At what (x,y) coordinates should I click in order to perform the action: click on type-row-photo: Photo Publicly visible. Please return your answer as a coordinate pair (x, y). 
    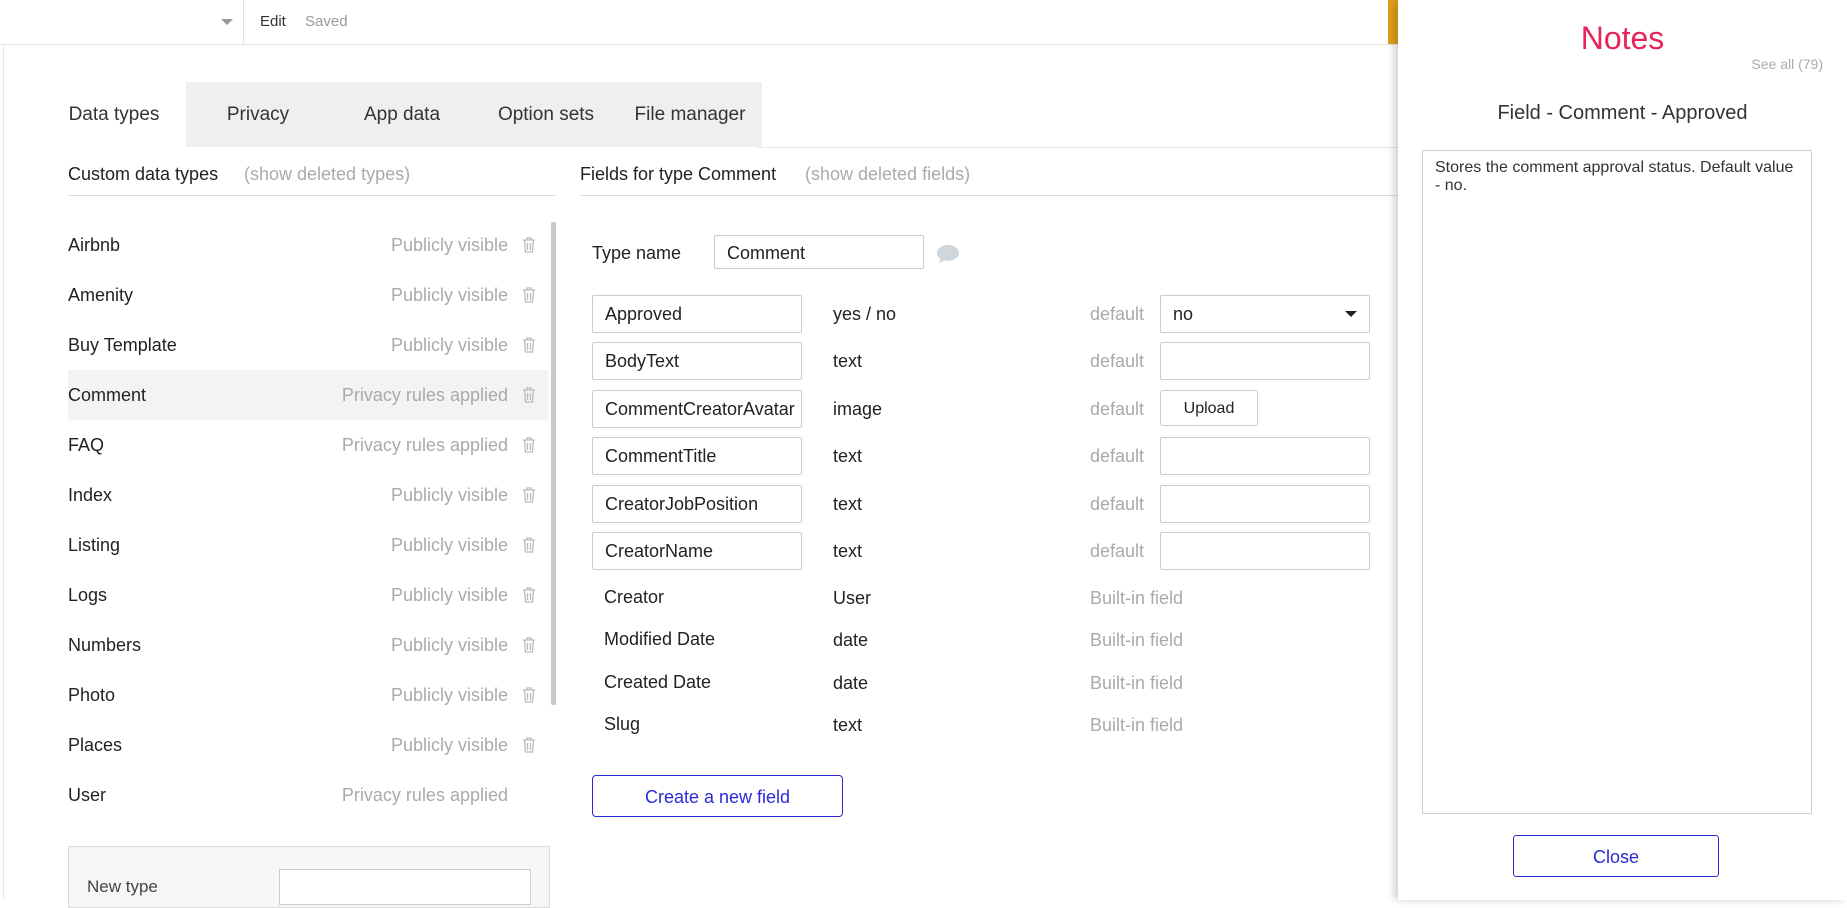
    Looking at the image, I should click on (308, 695).